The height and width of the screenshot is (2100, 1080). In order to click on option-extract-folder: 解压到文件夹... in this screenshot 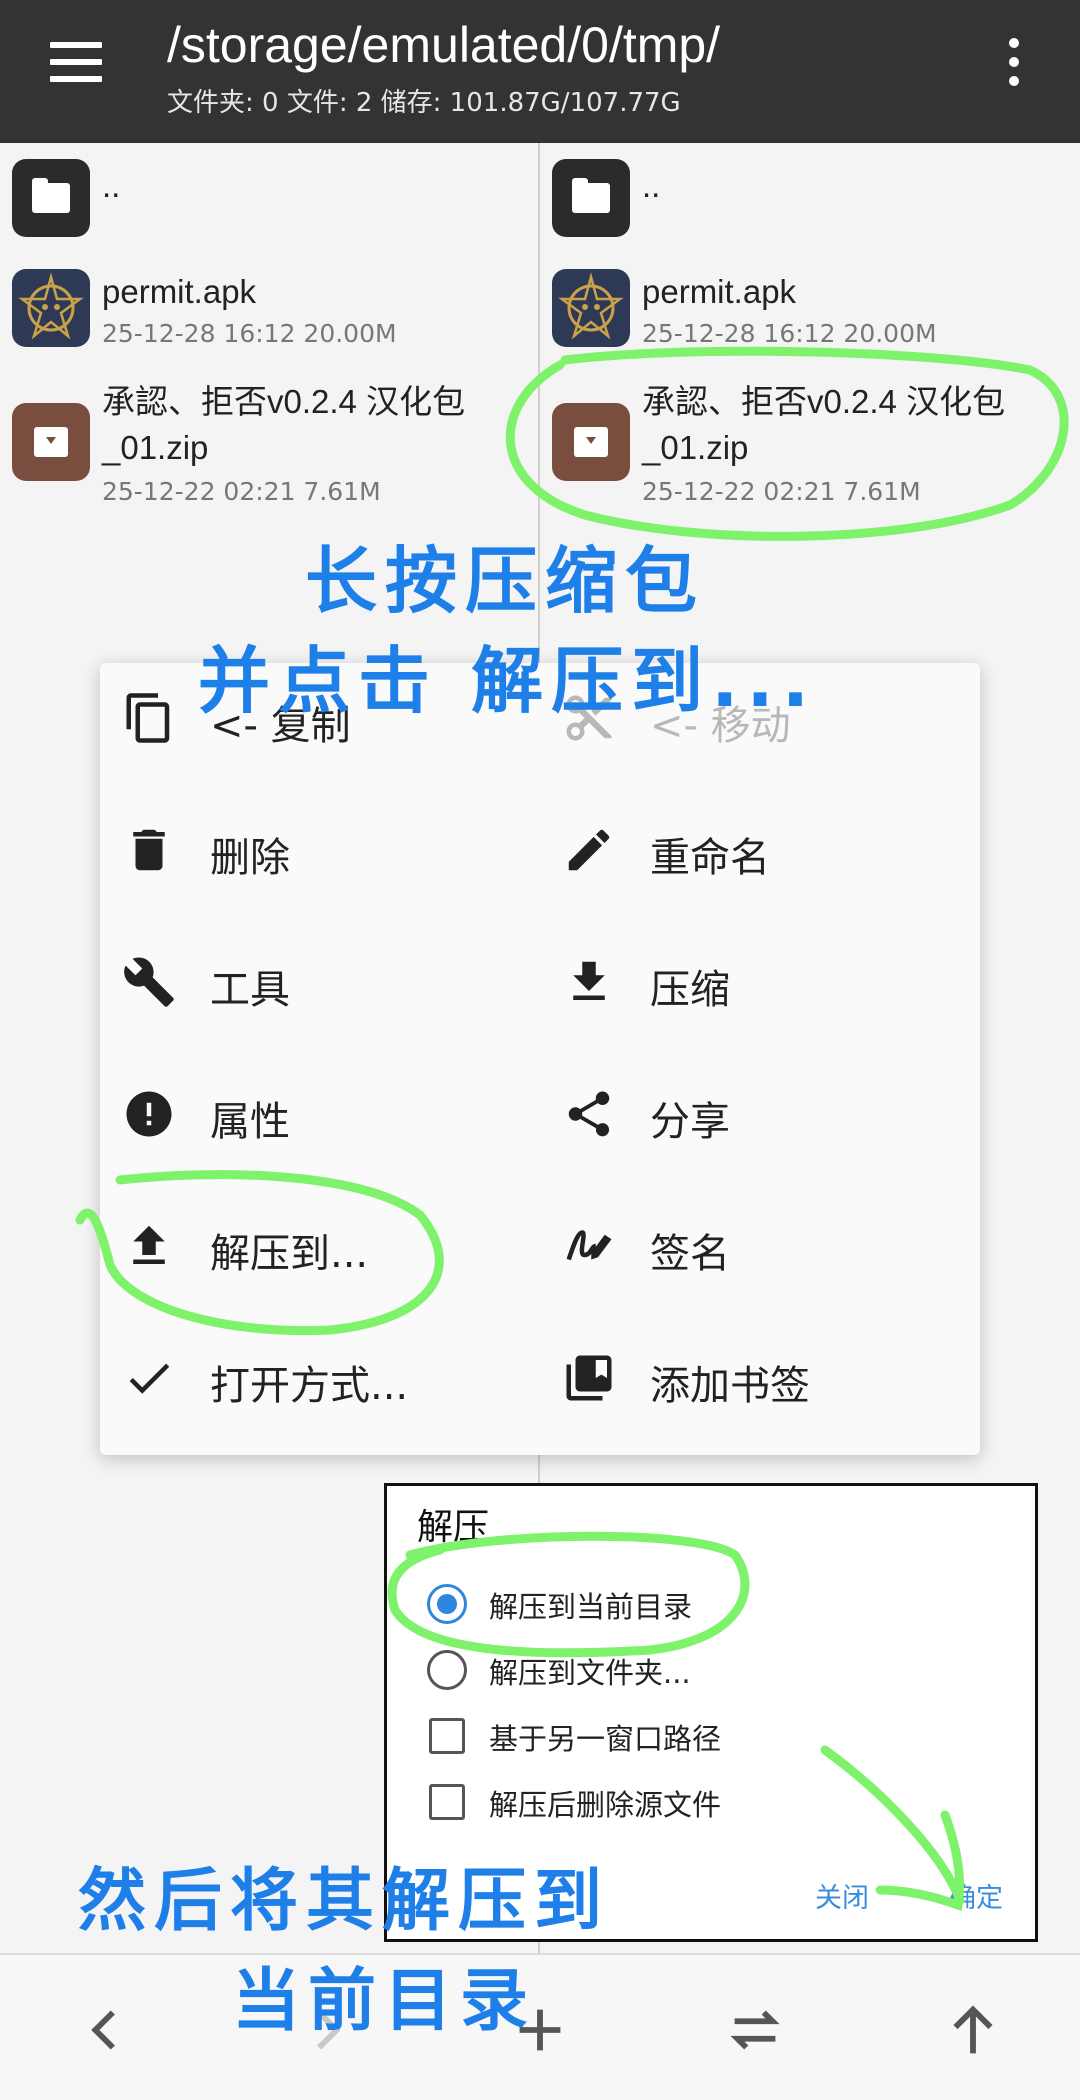, I will do `click(717, 1670)`.